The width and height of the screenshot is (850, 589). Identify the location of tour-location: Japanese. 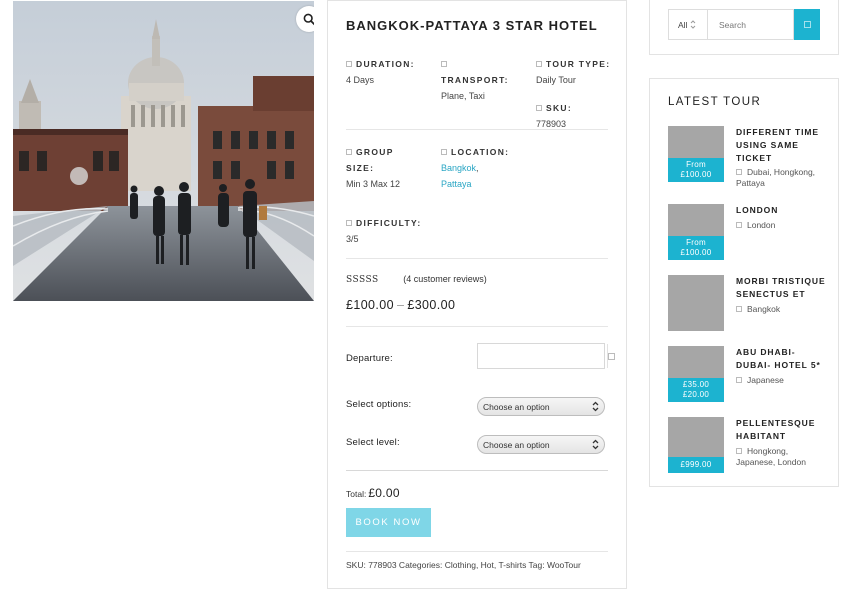
(781, 380).